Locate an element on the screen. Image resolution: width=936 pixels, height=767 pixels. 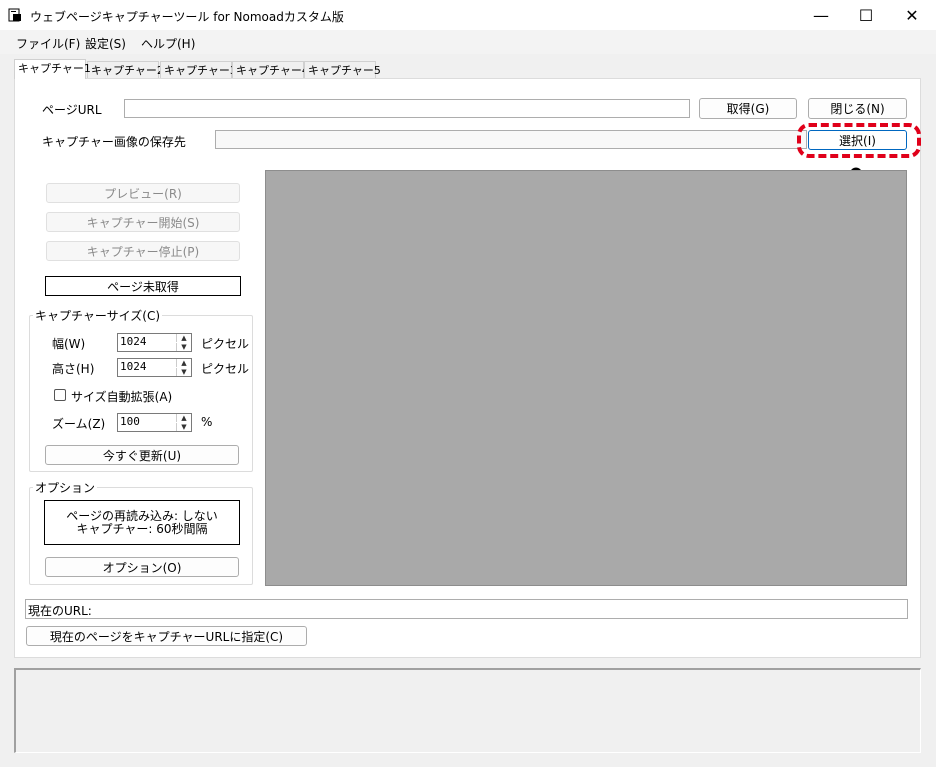
width-value: 1024 is located at coordinates (133, 341).